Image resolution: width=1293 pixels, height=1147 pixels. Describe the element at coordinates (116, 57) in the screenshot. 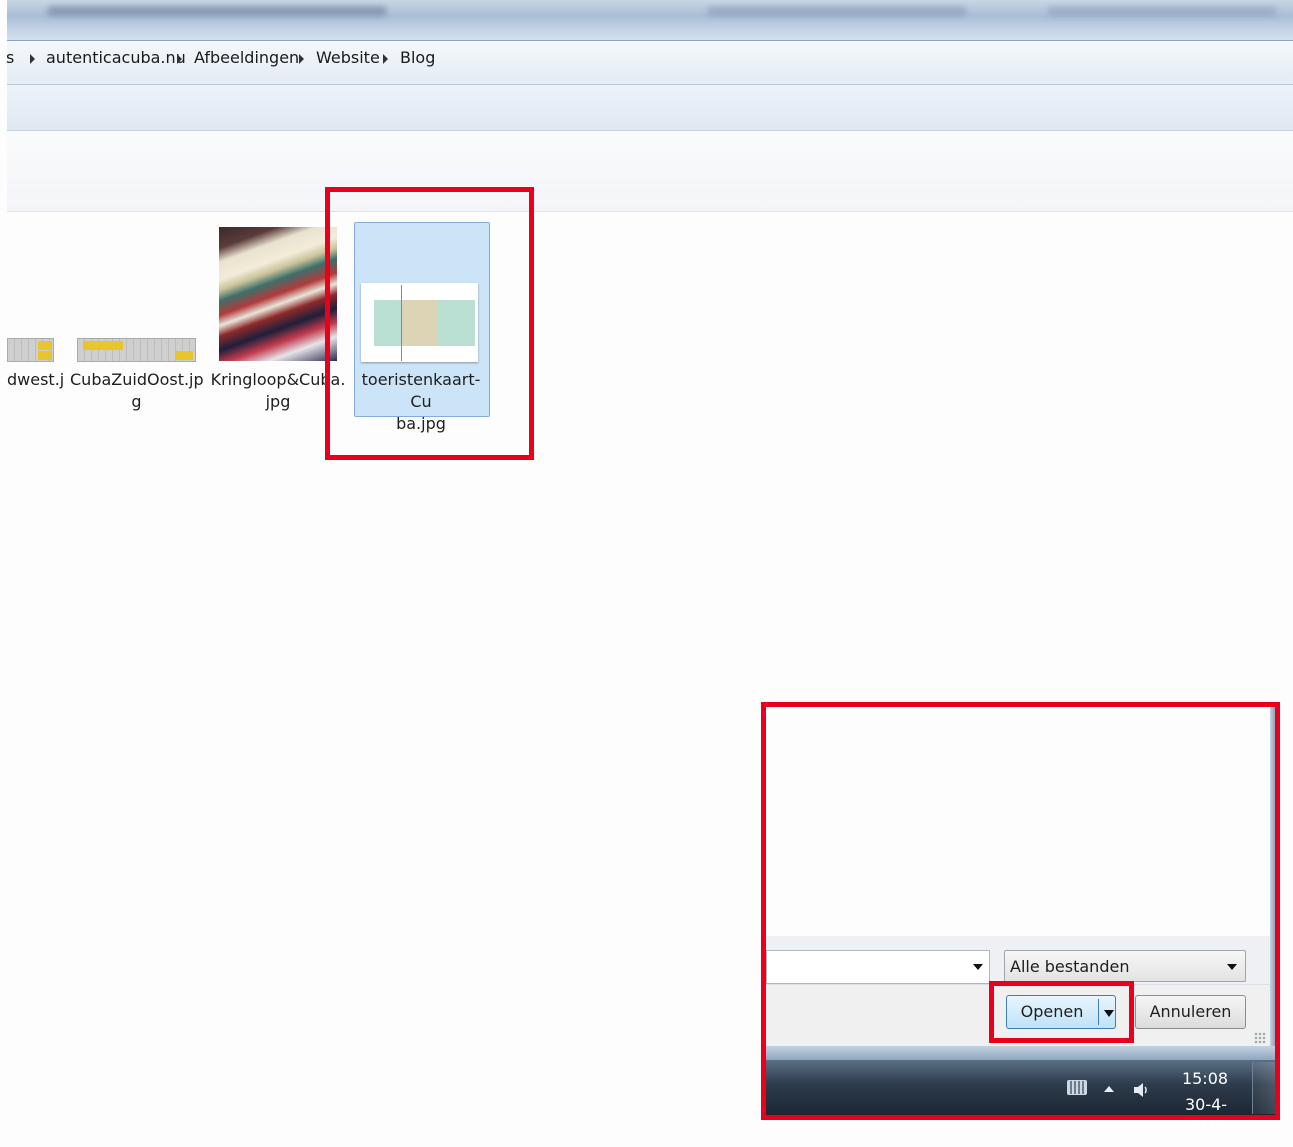

I see `breadcrumb-item-autenticacuba: autenticacuba.nu` at that location.